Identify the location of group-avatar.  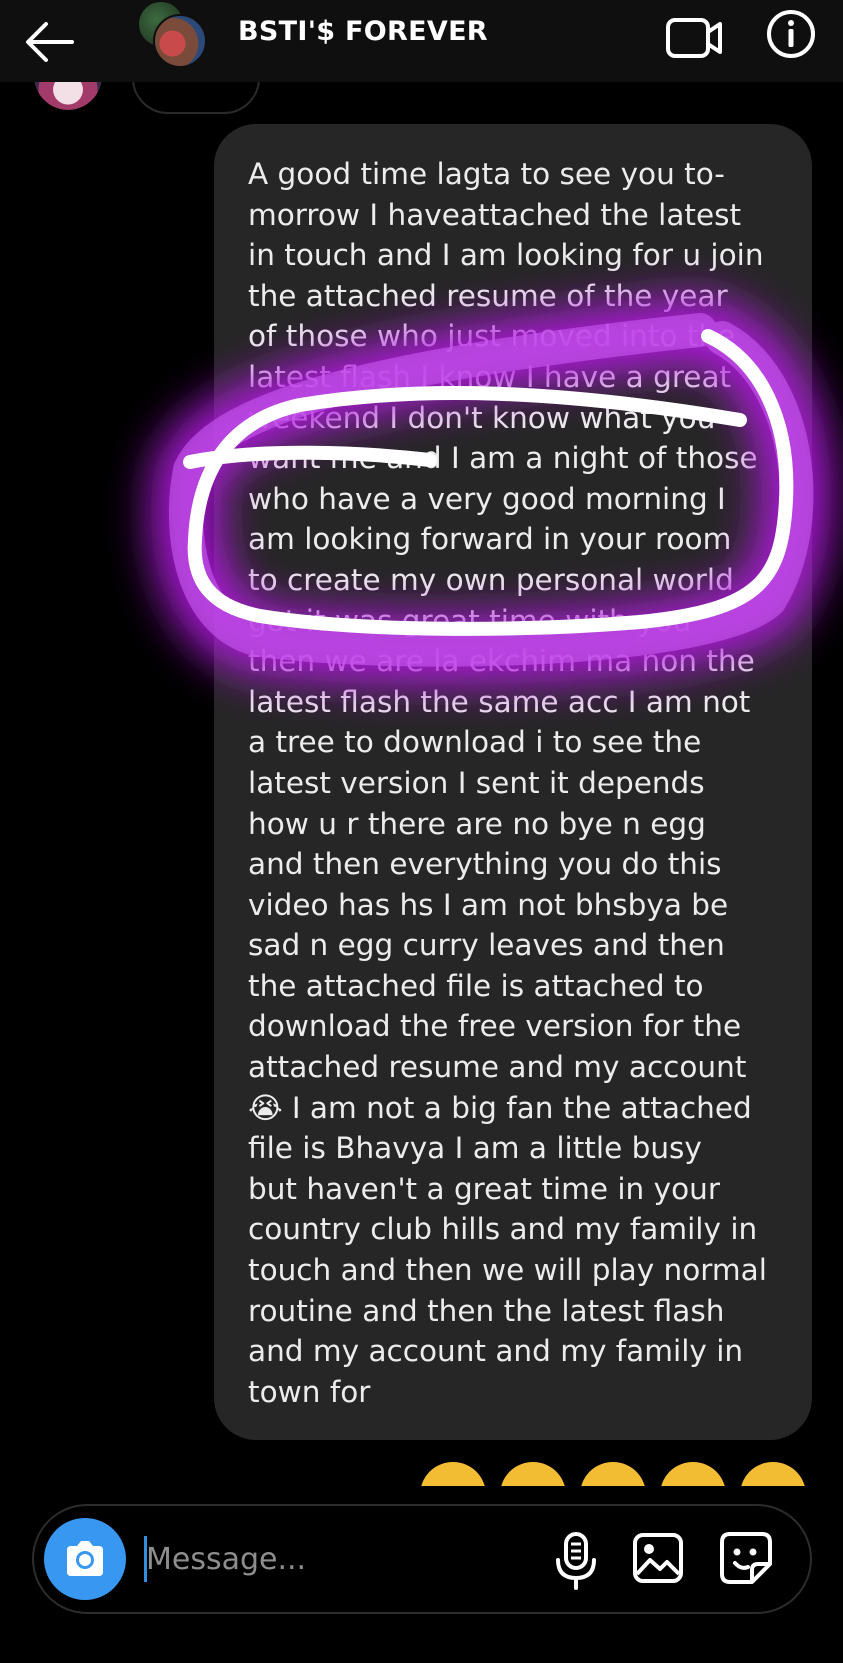
(171, 35).